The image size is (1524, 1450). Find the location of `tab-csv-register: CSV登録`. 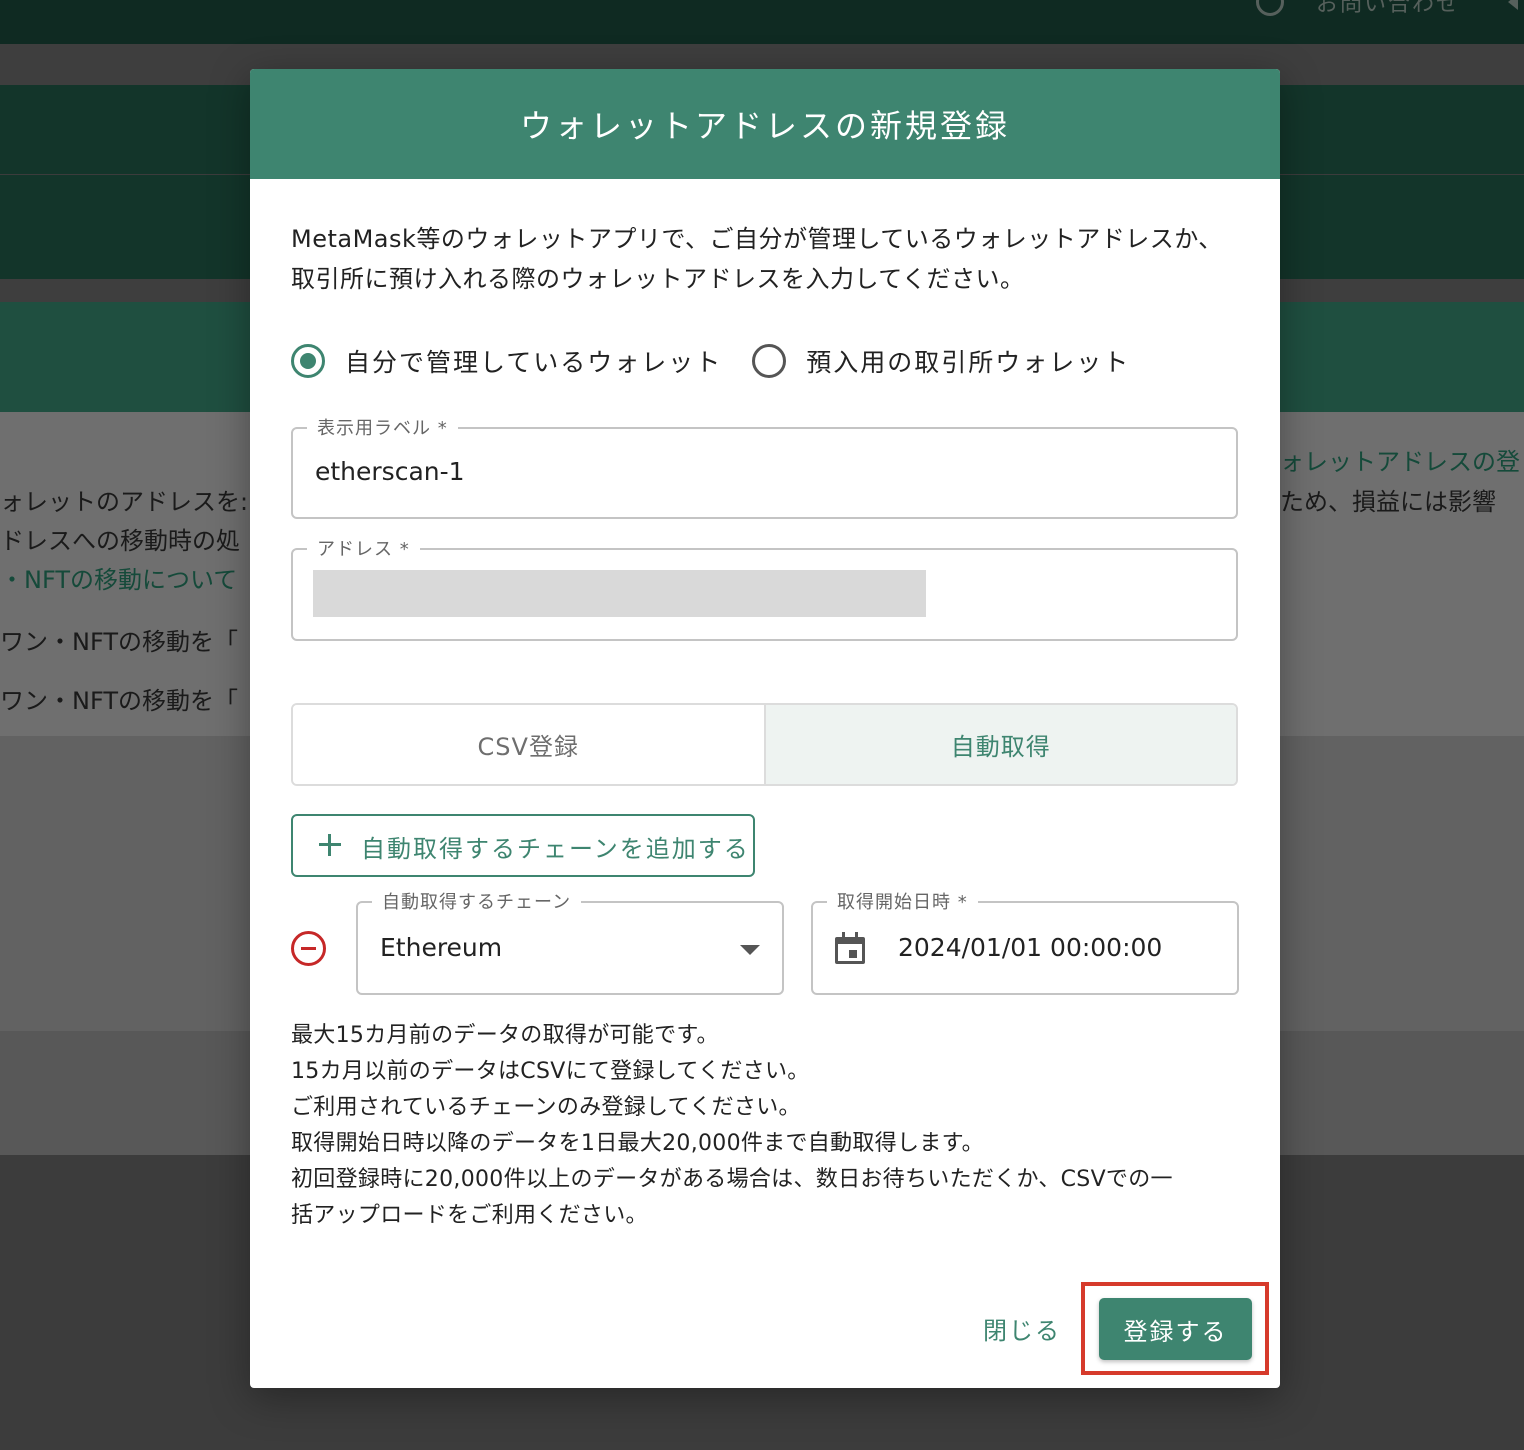

tab-csv-register: CSV登録 is located at coordinates (529, 744).